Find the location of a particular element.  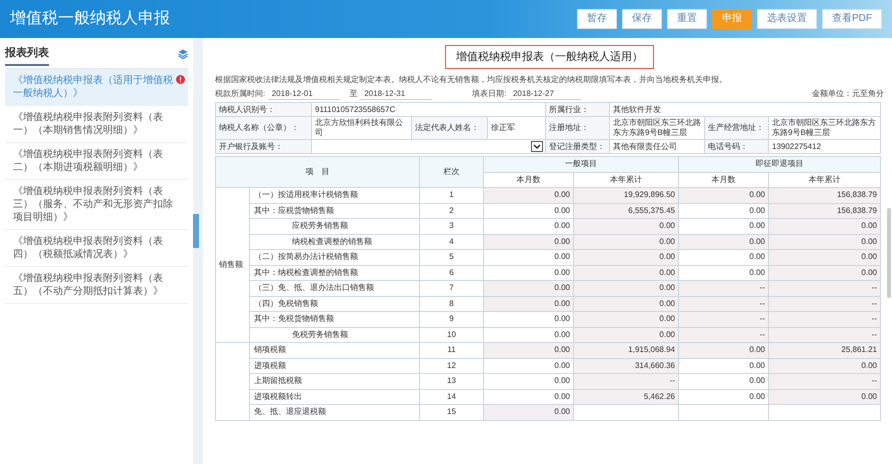

toolbar-button: 查看PDF is located at coordinates (852, 19).